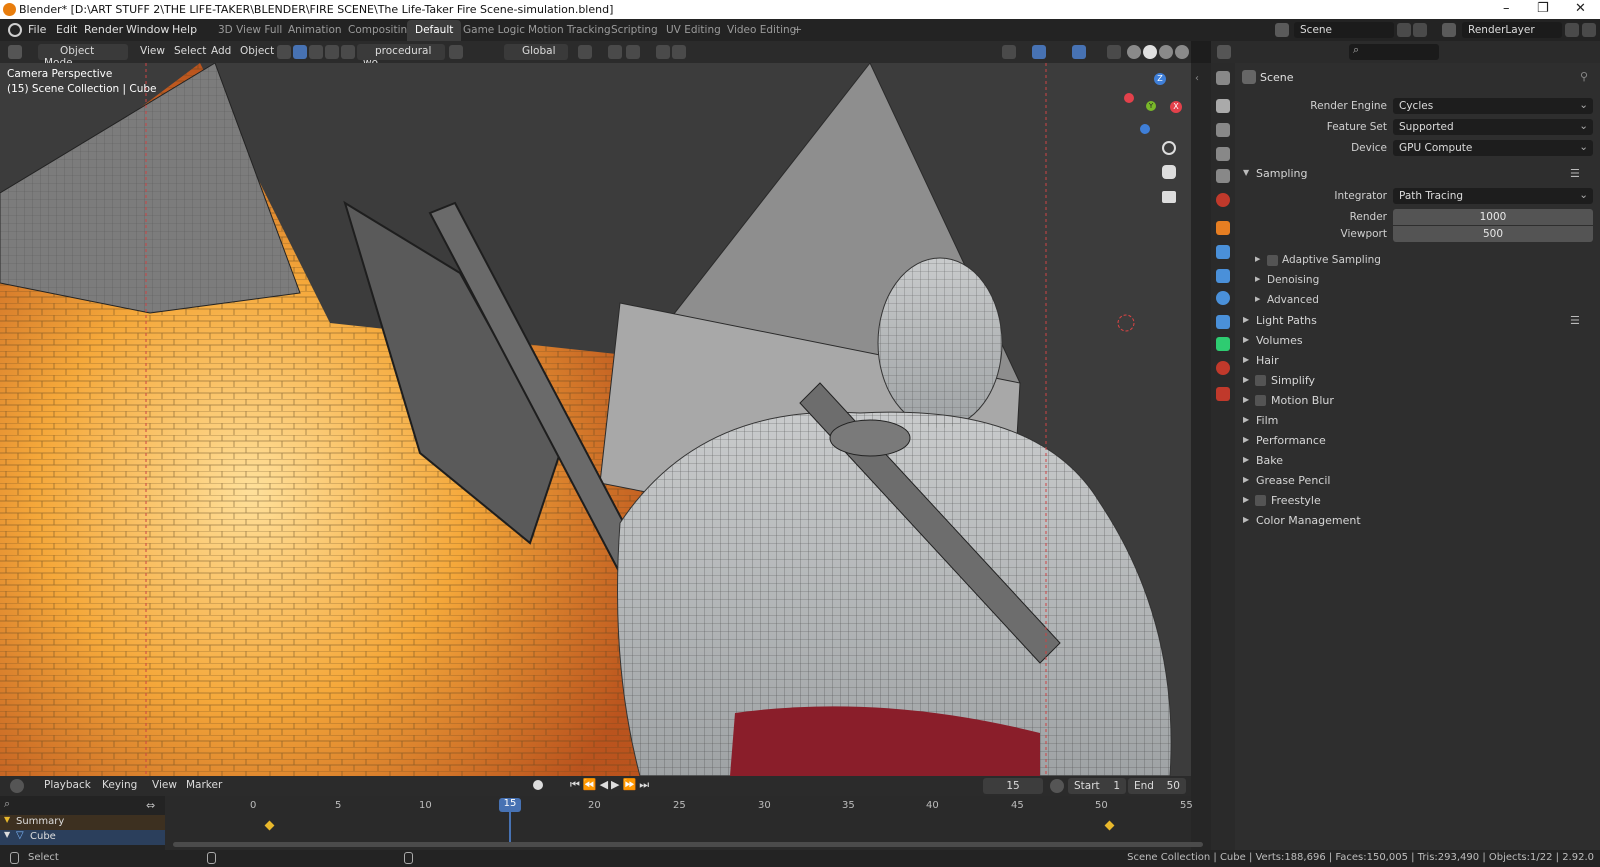  I want to click on panel-freestyle: ▶ Freestyle, so click(1417, 501).